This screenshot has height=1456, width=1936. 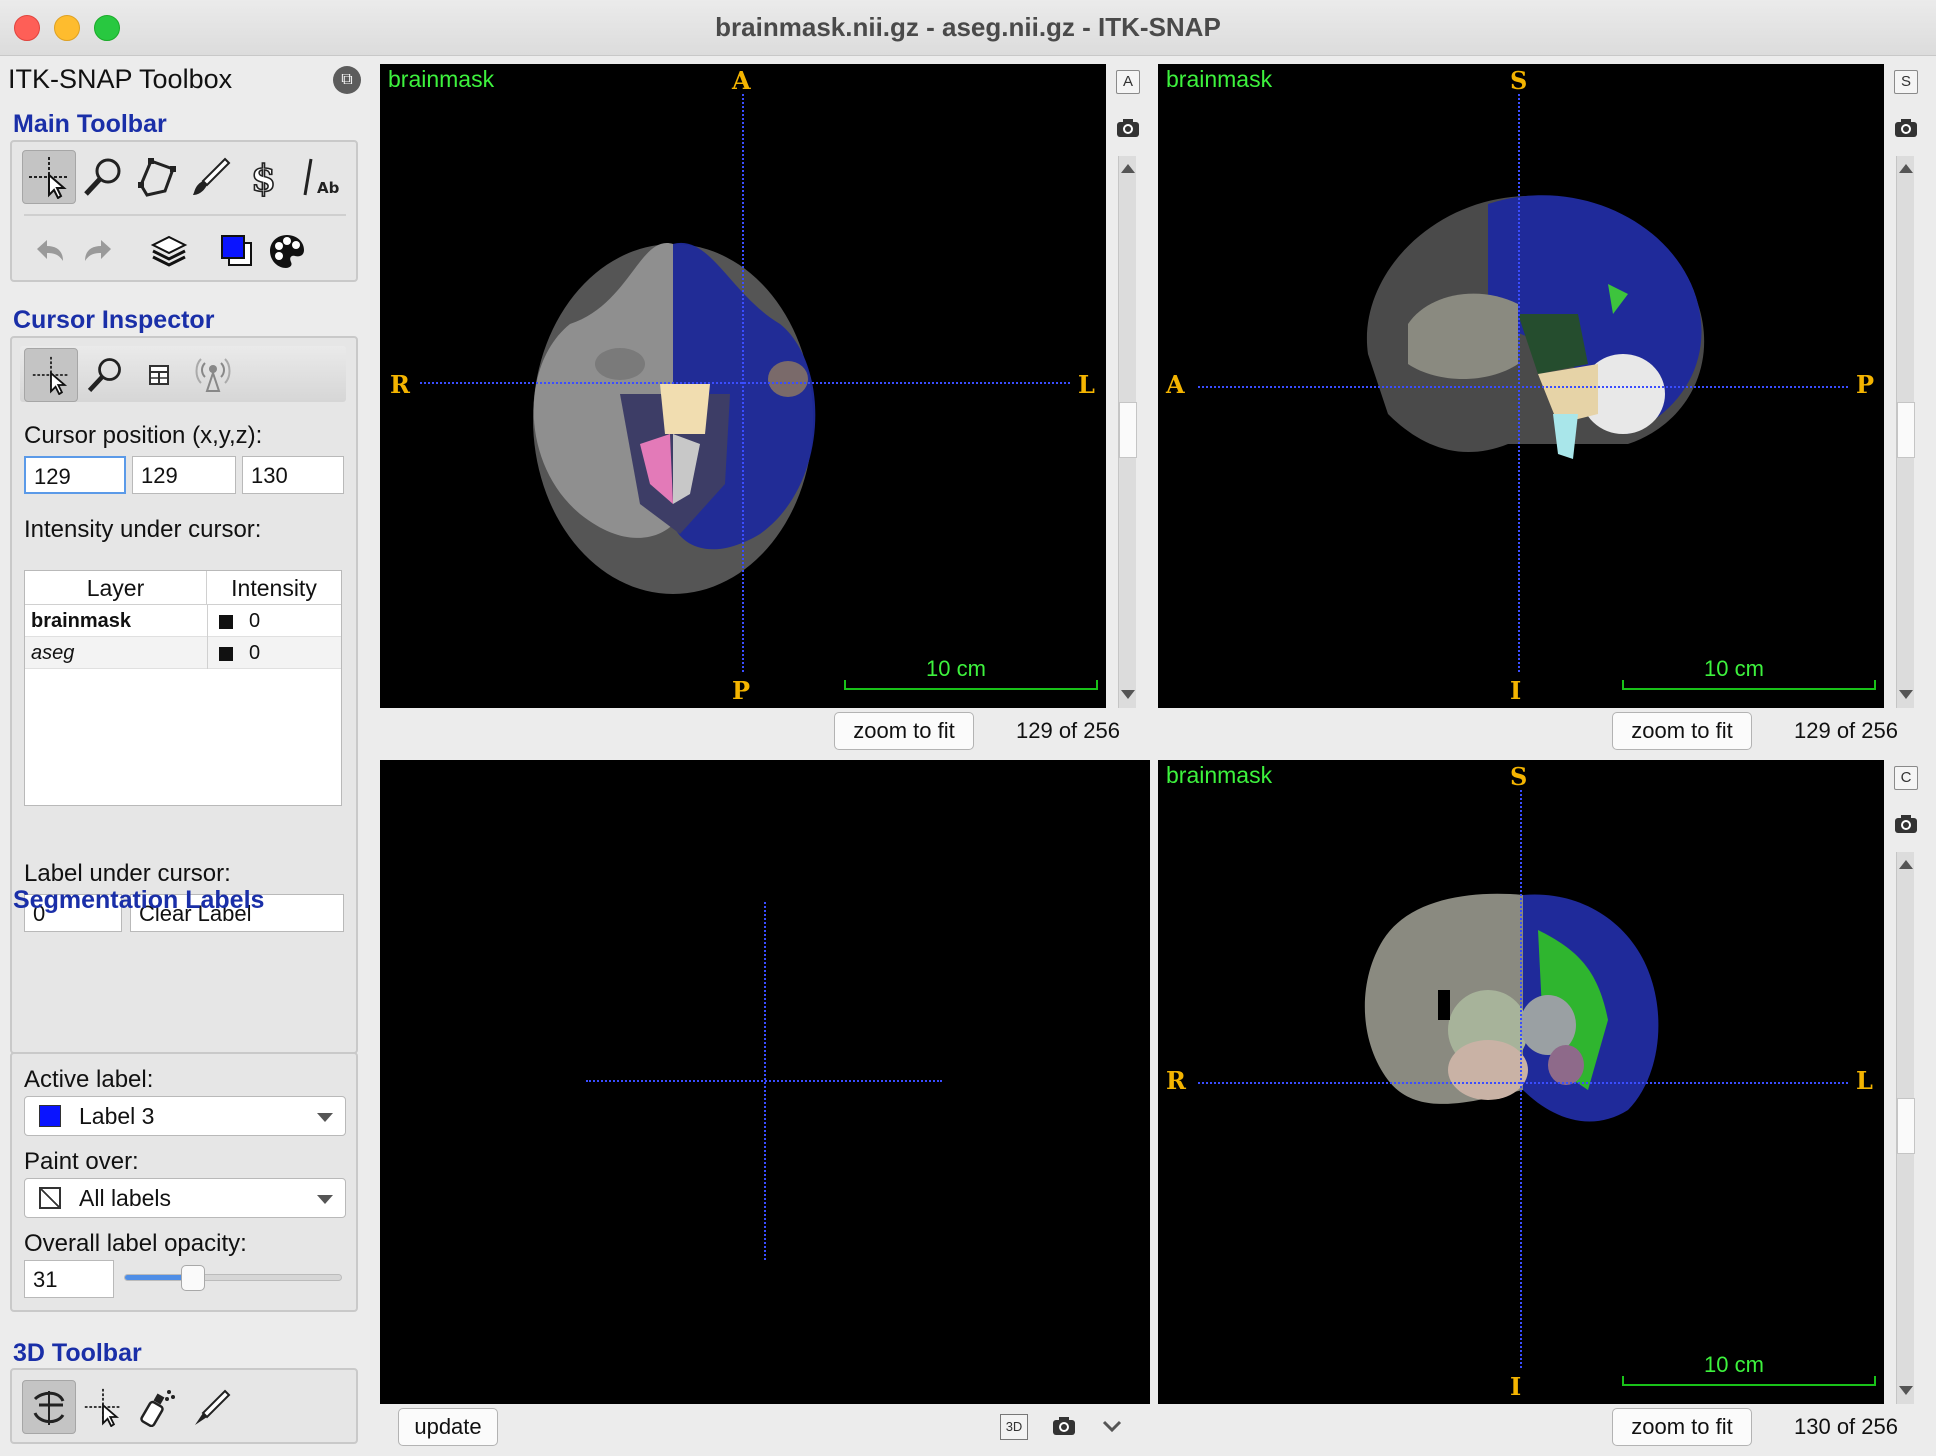 What do you see at coordinates (1846, 1426) in the screenshot?
I see `slice-index: 130 of 256` at bounding box center [1846, 1426].